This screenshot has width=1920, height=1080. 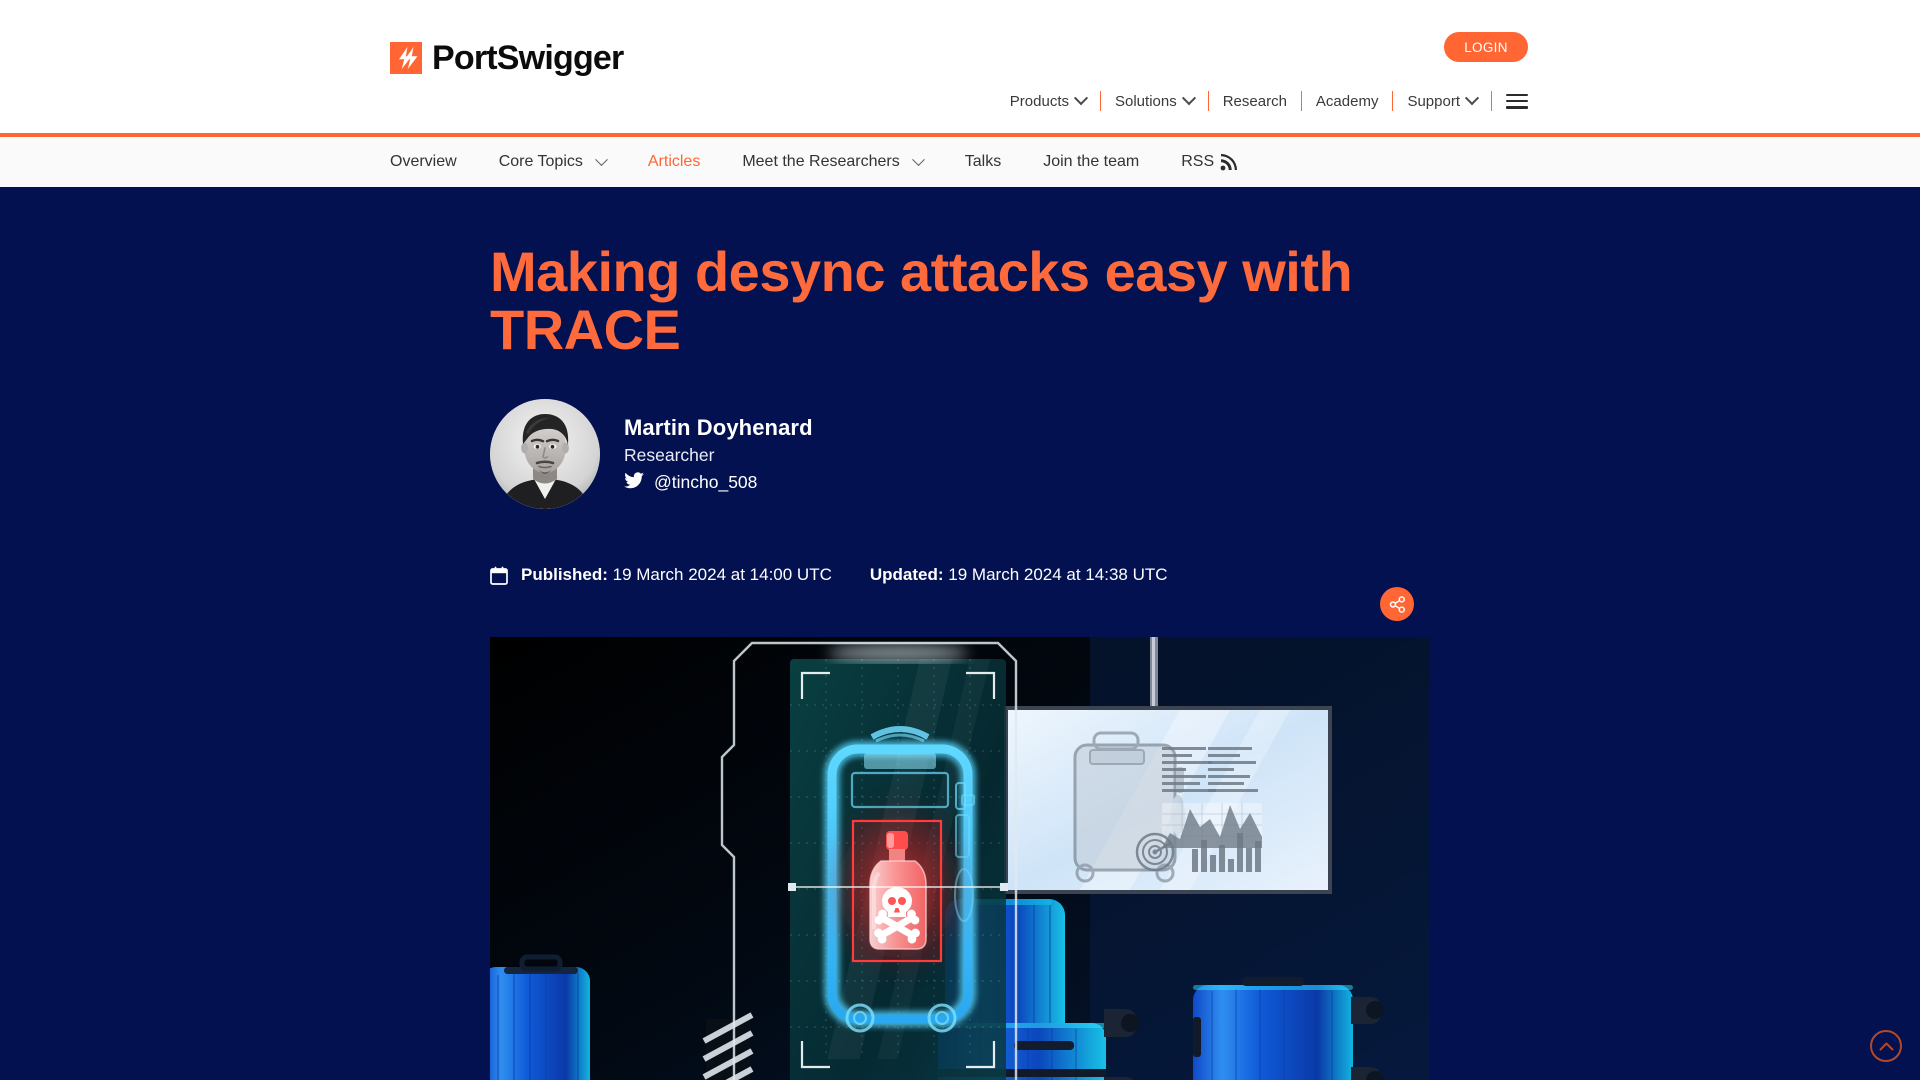 I want to click on portswigger-lightning-icon, so click(x=406, y=58).